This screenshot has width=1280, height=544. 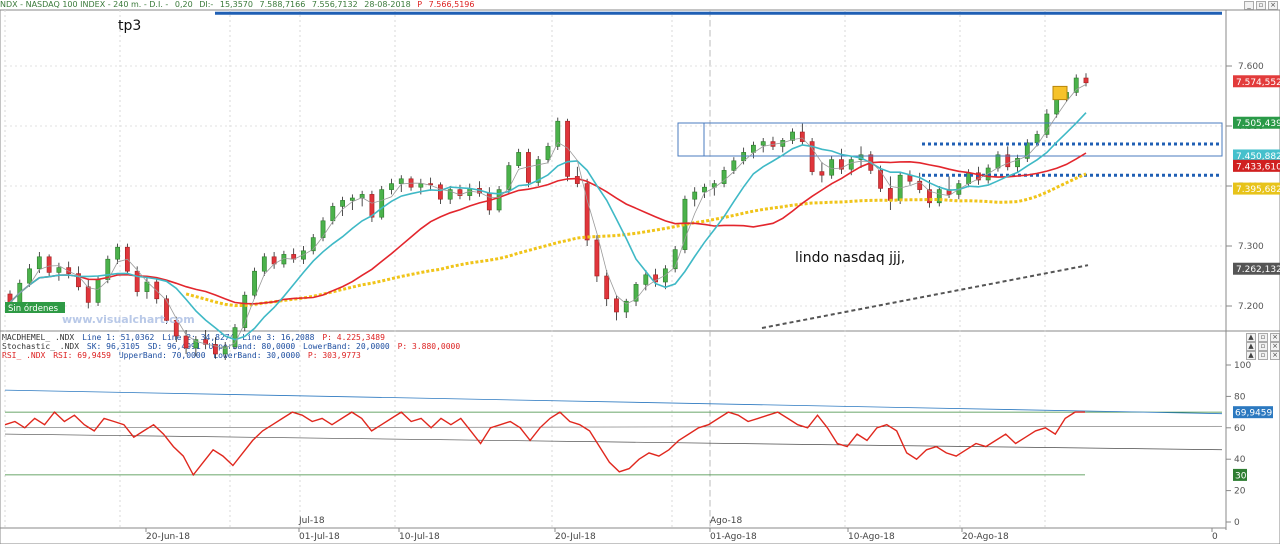 I want to click on rsi-tick-label-5: 0, so click(x=1237, y=523).